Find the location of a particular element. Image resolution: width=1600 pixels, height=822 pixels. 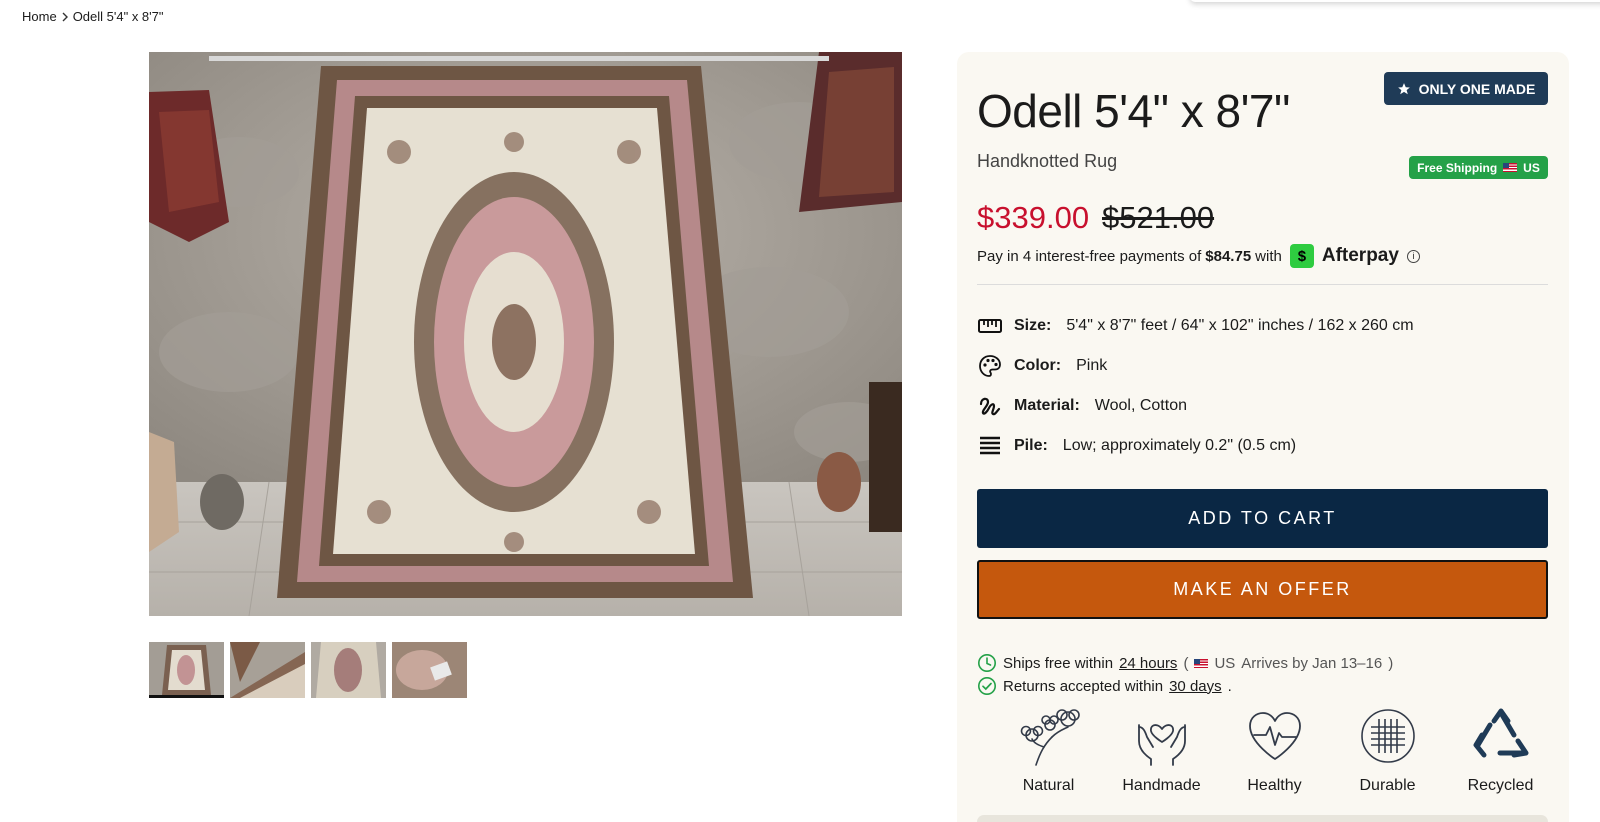

afterpay-prefix: Pay in 4 interest-free payments of is located at coordinates (1089, 256).